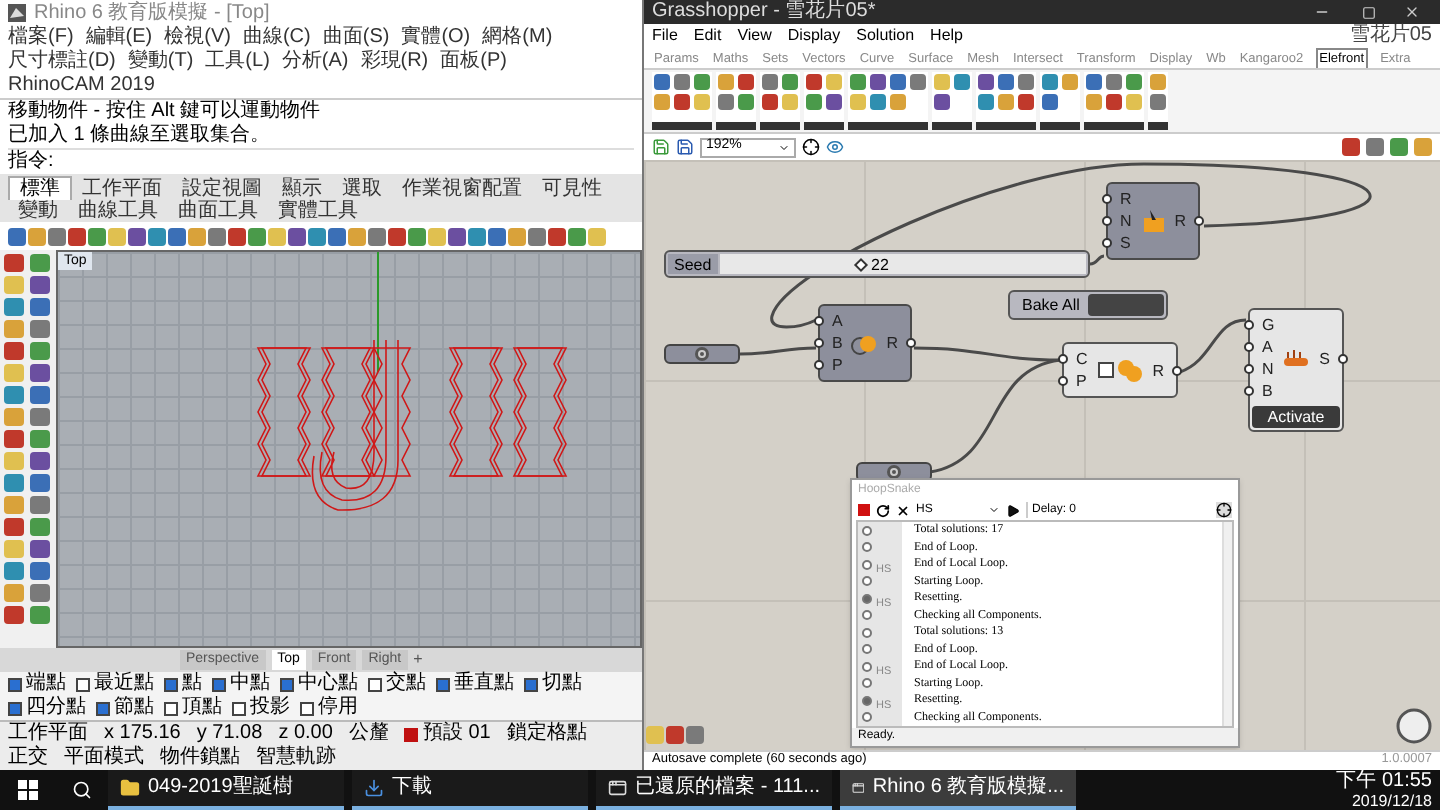 The width and height of the screenshot is (1440, 810). Describe the element at coordinates (28, 758) in the screenshot. I see `status-toggle: 正交` at that location.